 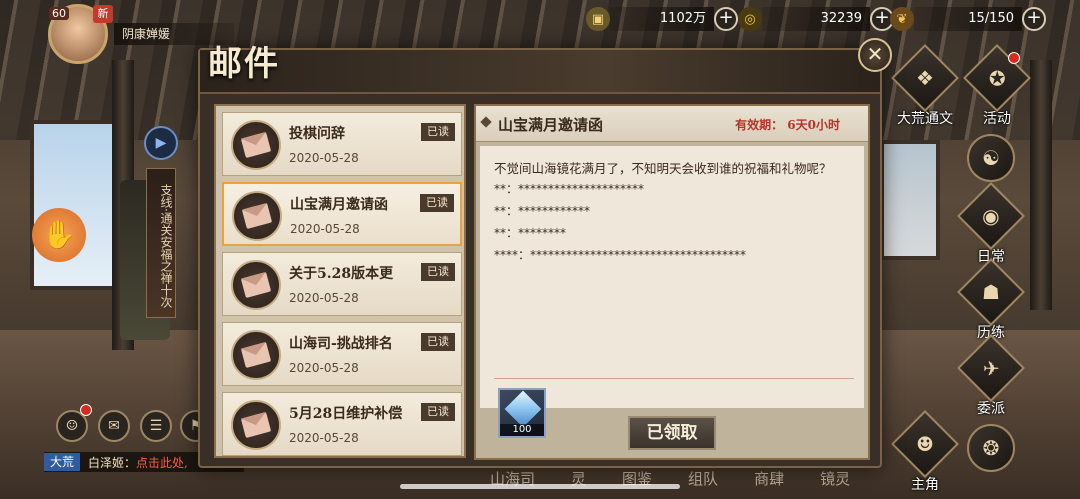 What do you see at coordinates (769, 478) in the screenshot?
I see `nav-shangsi: 商肆` at bounding box center [769, 478].